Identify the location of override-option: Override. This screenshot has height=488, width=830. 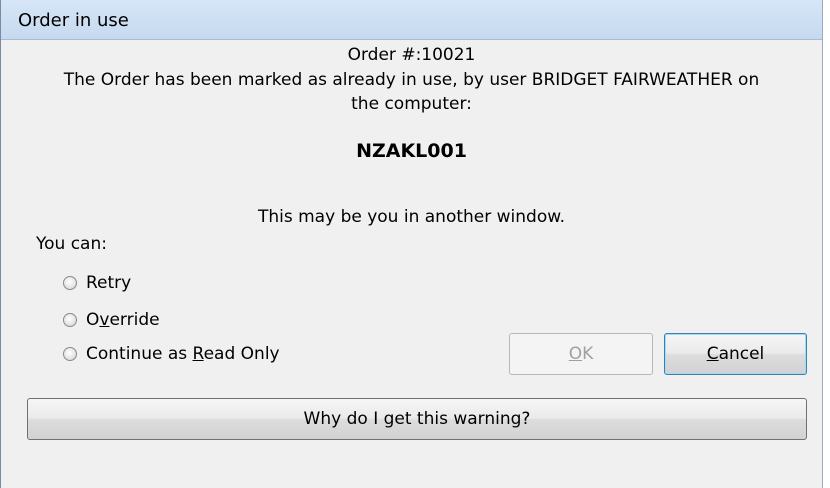
(111, 320).